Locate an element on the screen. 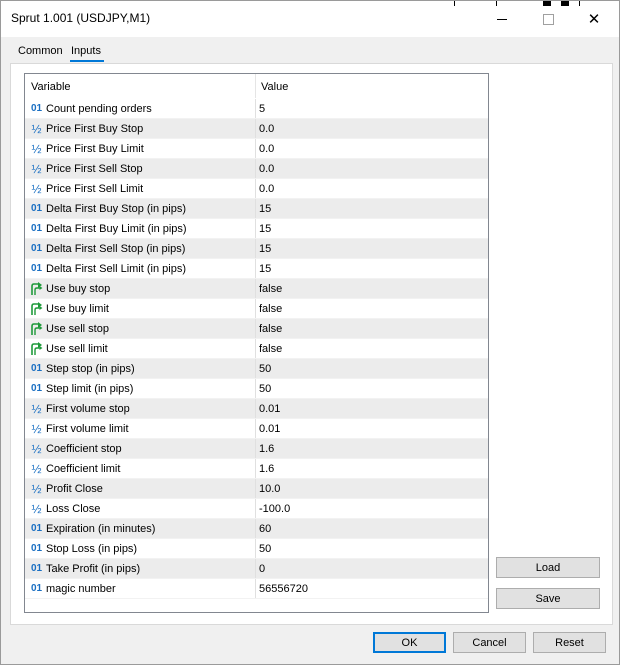 The width and height of the screenshot is (620, 665). close-button: ✕ is located at coordinates (594, 19).